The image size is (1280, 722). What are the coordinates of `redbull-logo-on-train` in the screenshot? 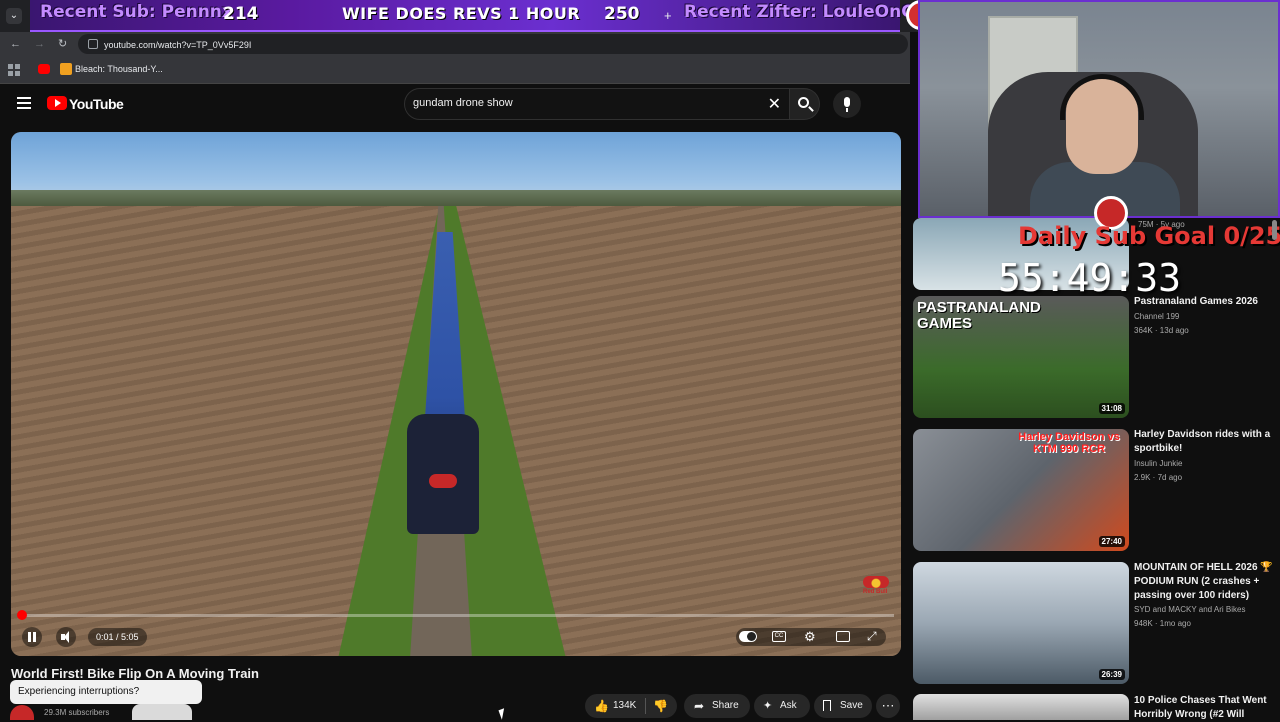 It's located at (443, 481).